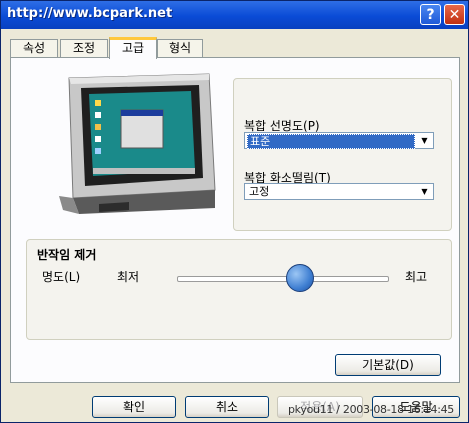 The width and height of the screenshot is (469, 423). What do you see at coordinates (430, 14) in the screenshot?
I see `help-icon: ?` at bounding box center [430, 14].